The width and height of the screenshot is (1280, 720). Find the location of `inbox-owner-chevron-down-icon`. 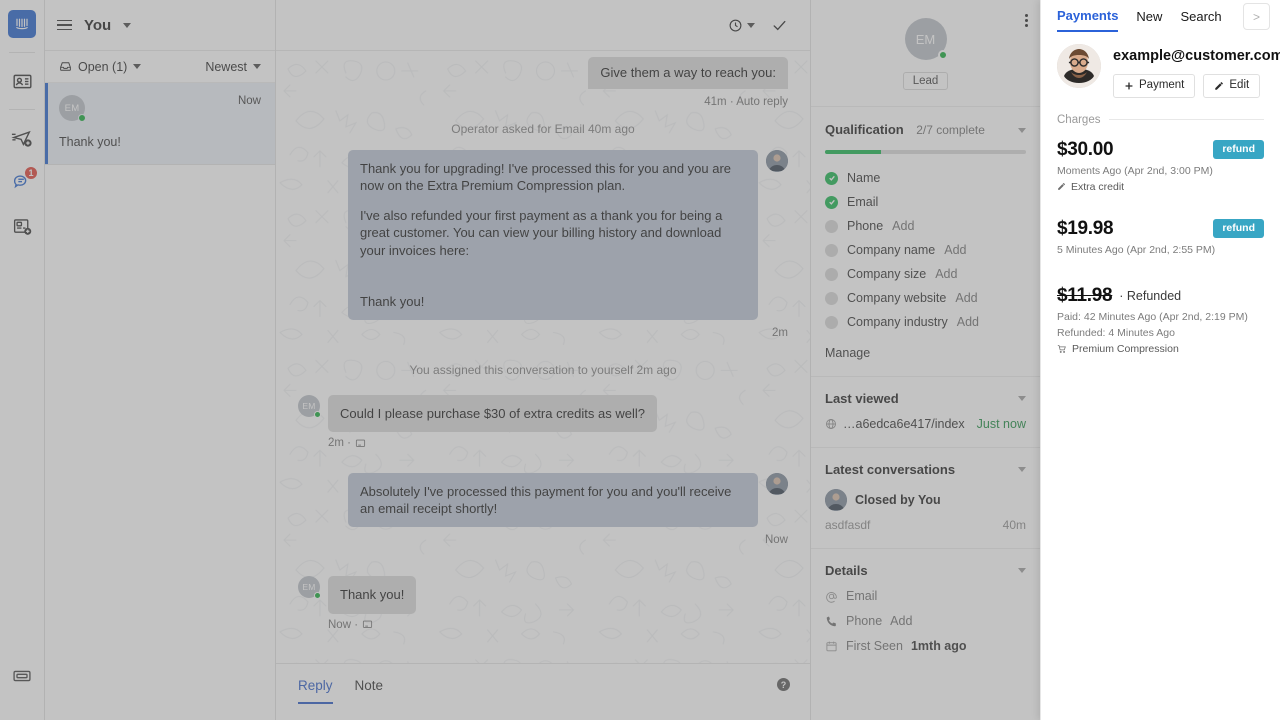

inbox-owner-chevron-down-icon is located at coordinates (127, 25).